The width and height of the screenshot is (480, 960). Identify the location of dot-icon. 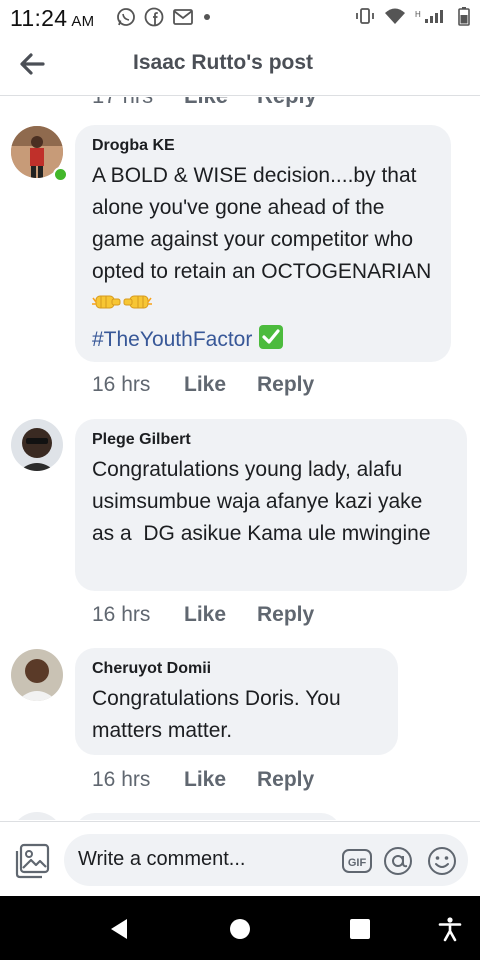
(207, 17).